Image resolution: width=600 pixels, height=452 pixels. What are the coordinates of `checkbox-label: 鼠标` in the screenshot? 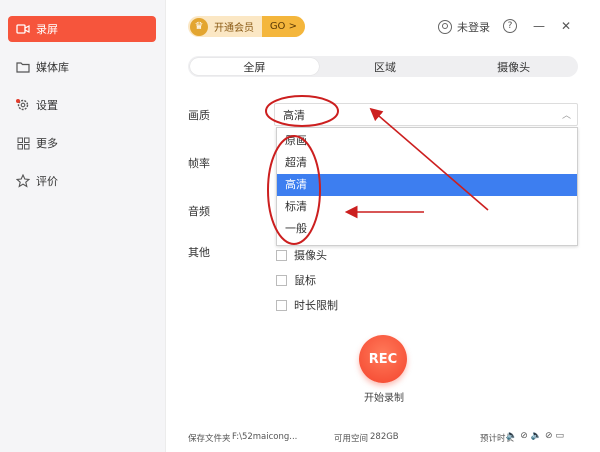 It's located at (305, 280).